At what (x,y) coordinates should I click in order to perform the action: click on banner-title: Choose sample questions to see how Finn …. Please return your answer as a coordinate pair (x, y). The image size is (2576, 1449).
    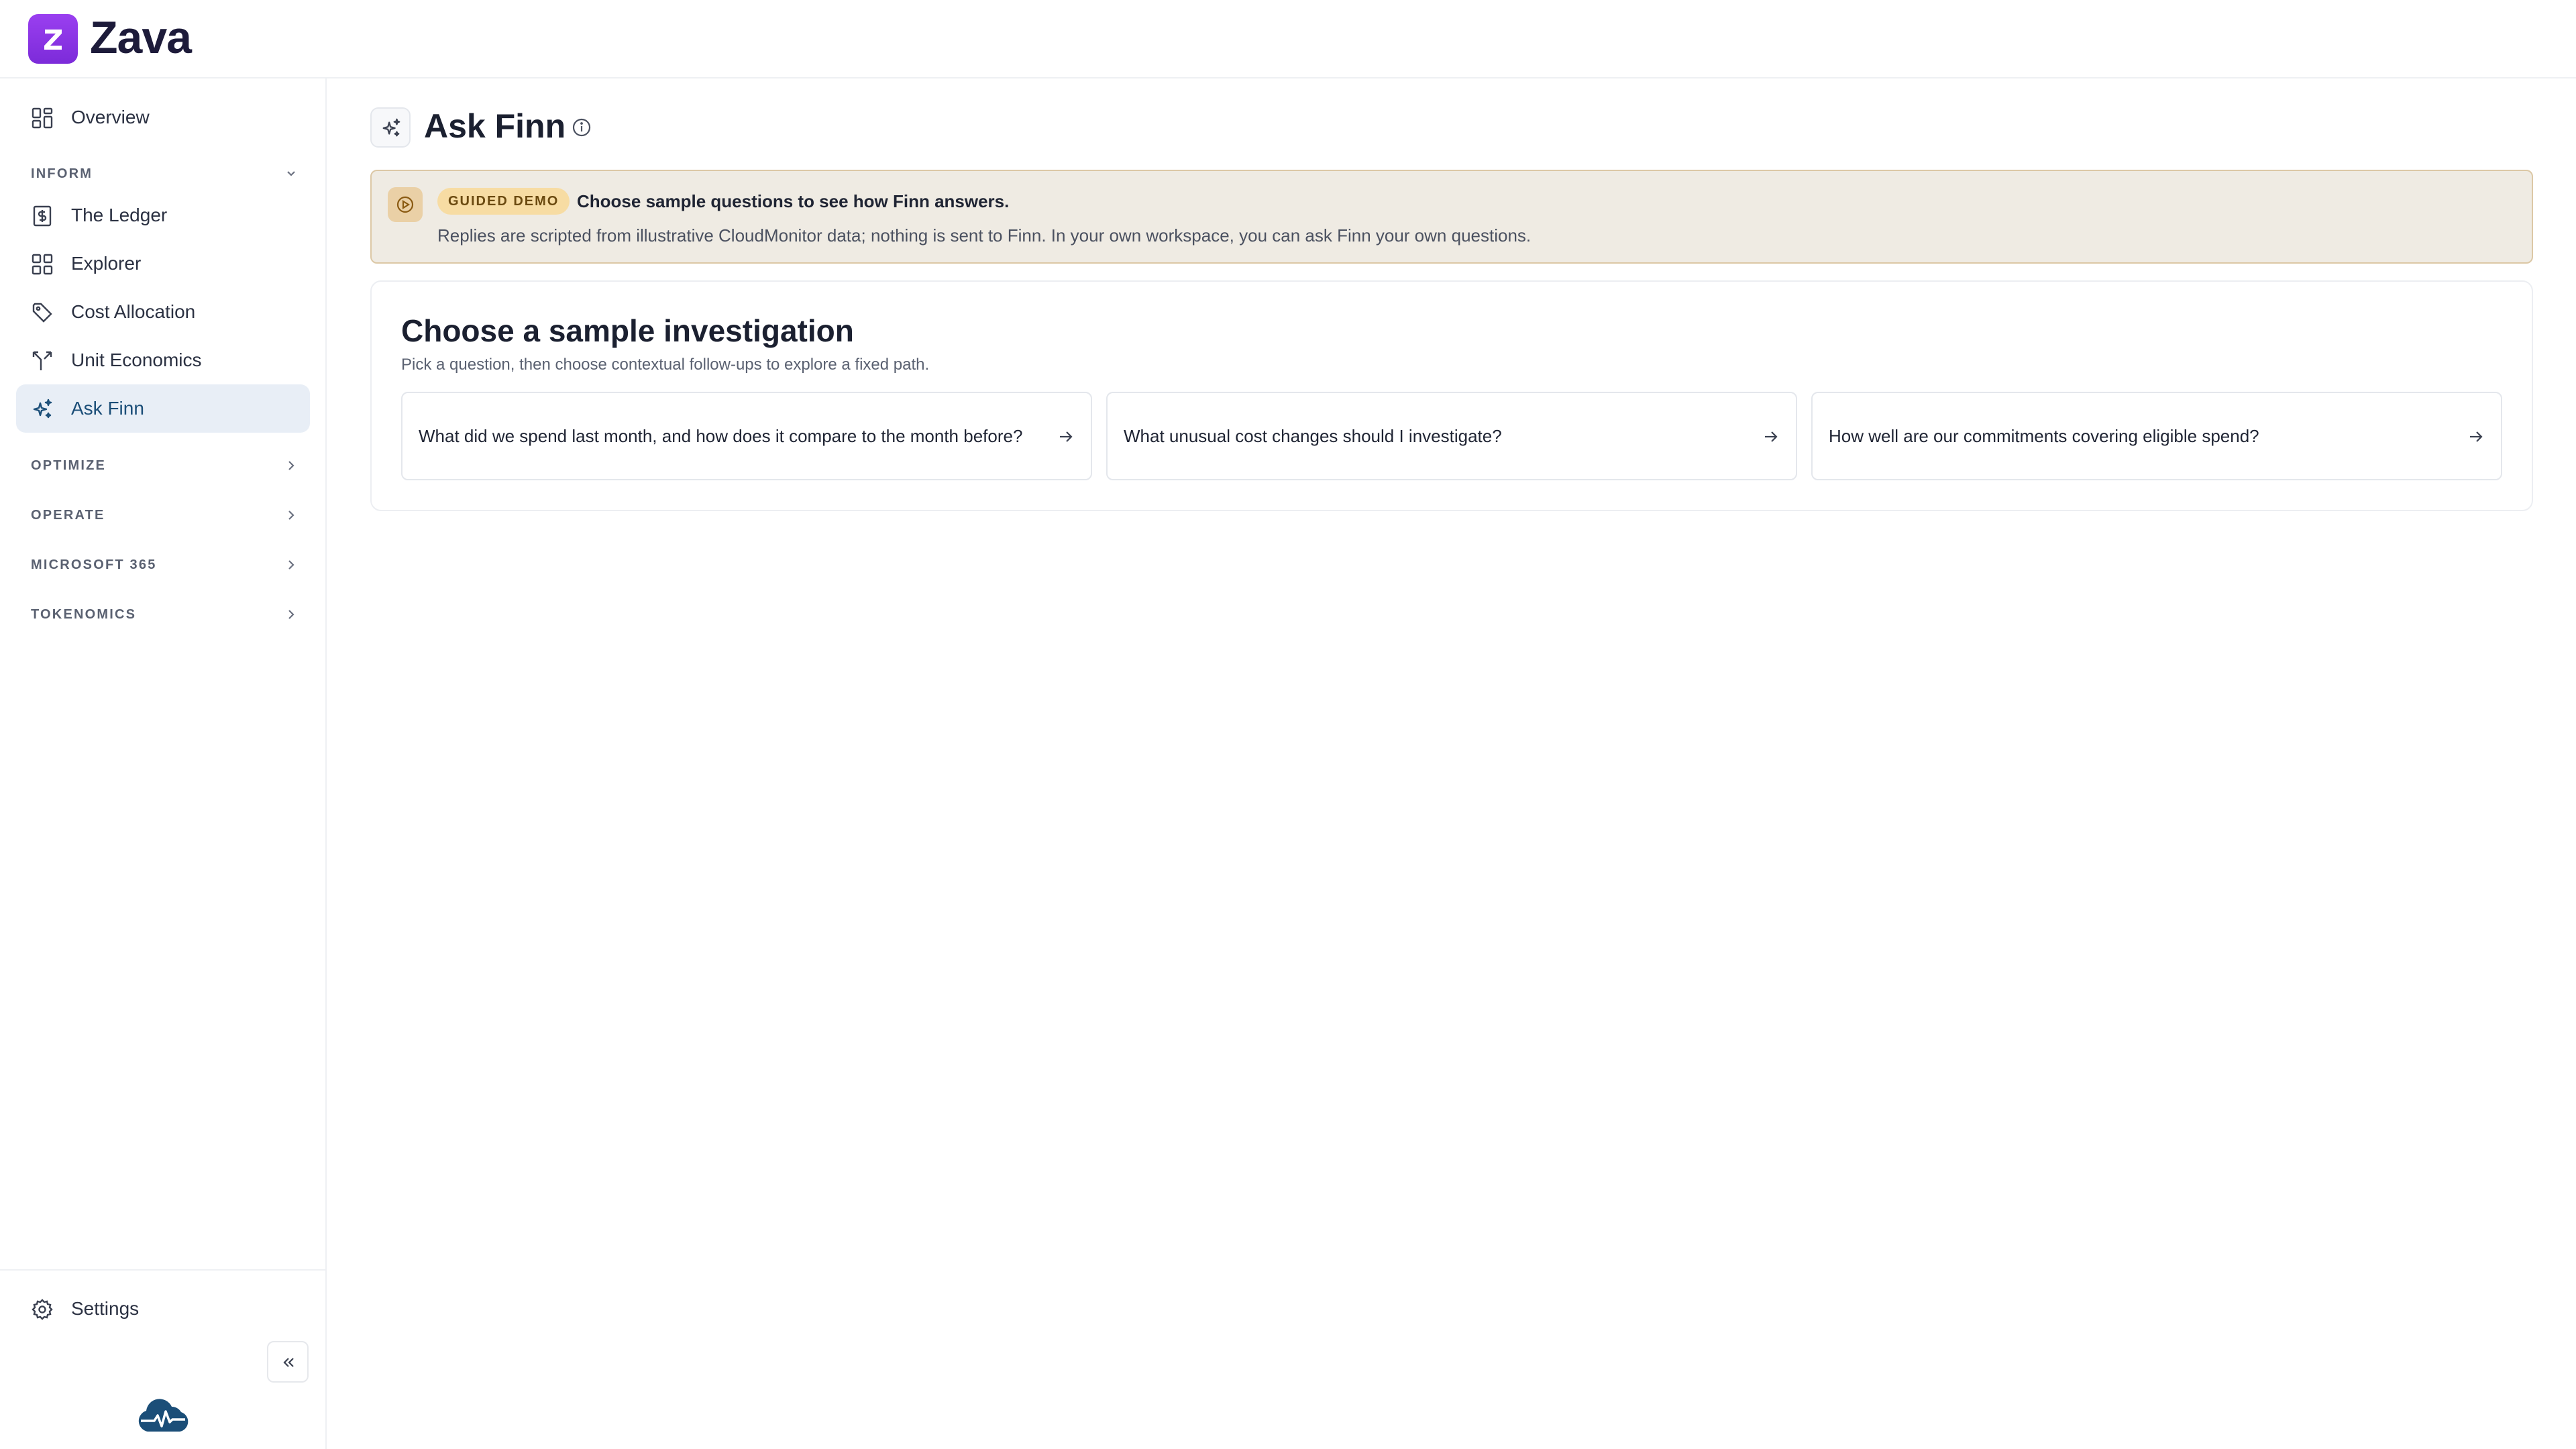
    Looking at the image, I should click on (793, 201).